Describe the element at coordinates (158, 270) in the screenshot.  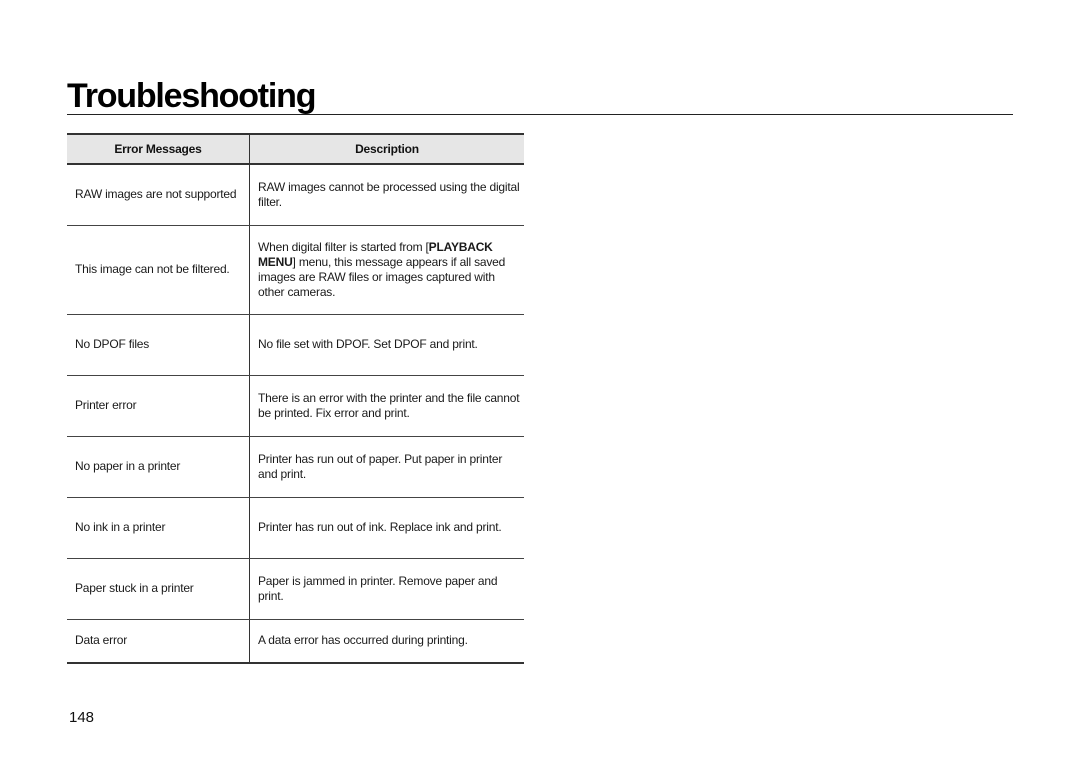
I see `error-message-cell: This image can not be filtered.` at that location.